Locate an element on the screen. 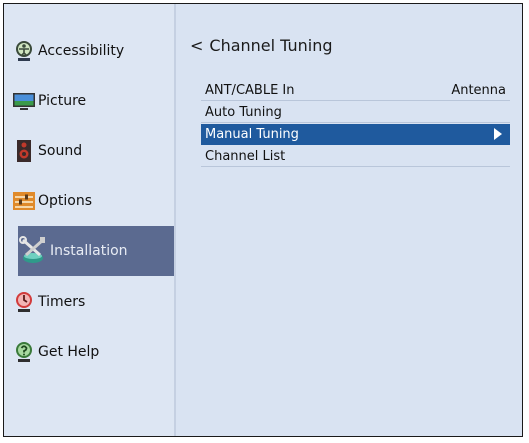 This screenshot has width=529, height=443. menu-item-label: ANT/CABLE In is located at coordinates (250, 90).